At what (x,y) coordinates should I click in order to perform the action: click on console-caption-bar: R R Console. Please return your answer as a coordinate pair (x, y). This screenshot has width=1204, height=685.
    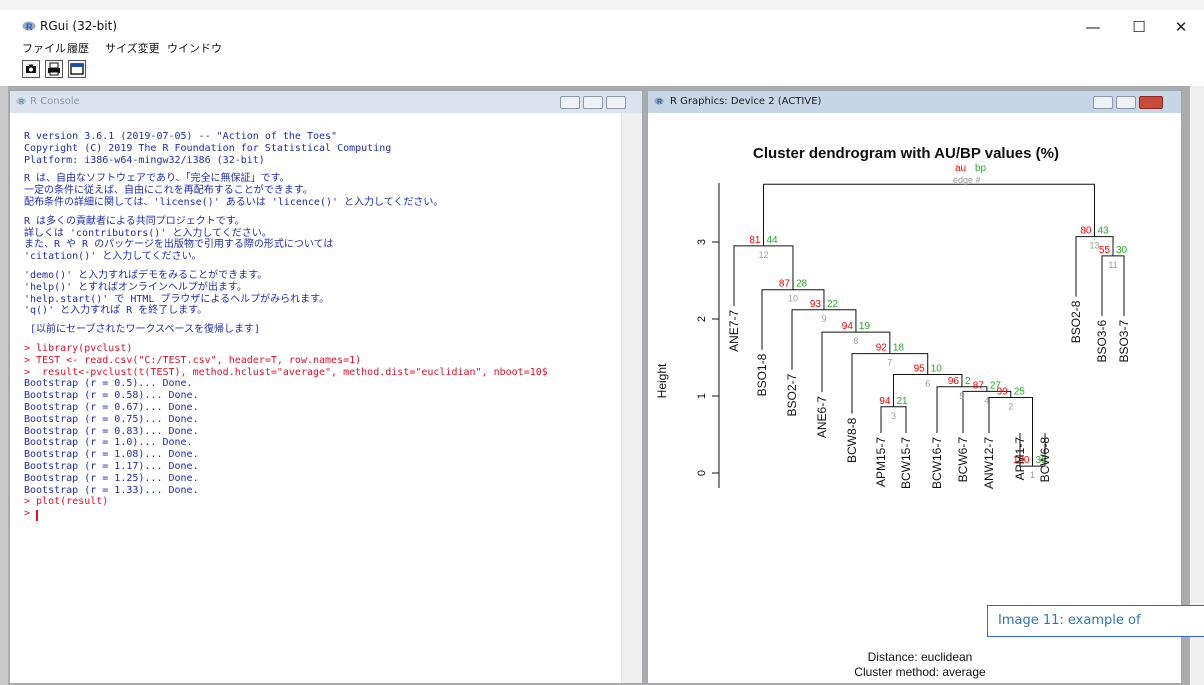
    Looking at the image, I should click on (326, 102).